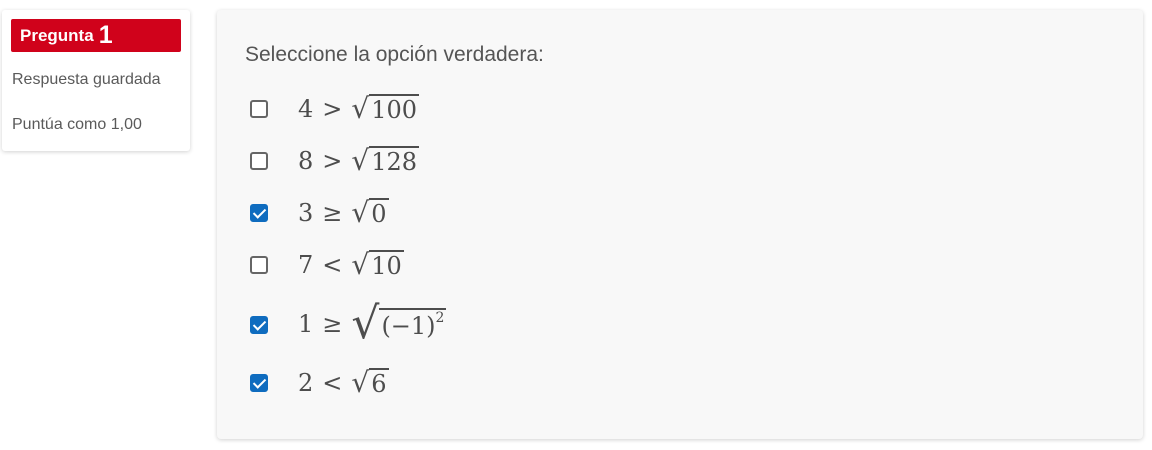  Describe the element at coordinates (394, 161) in the screenshot. I see `option-1-radicand: 128` at that location.